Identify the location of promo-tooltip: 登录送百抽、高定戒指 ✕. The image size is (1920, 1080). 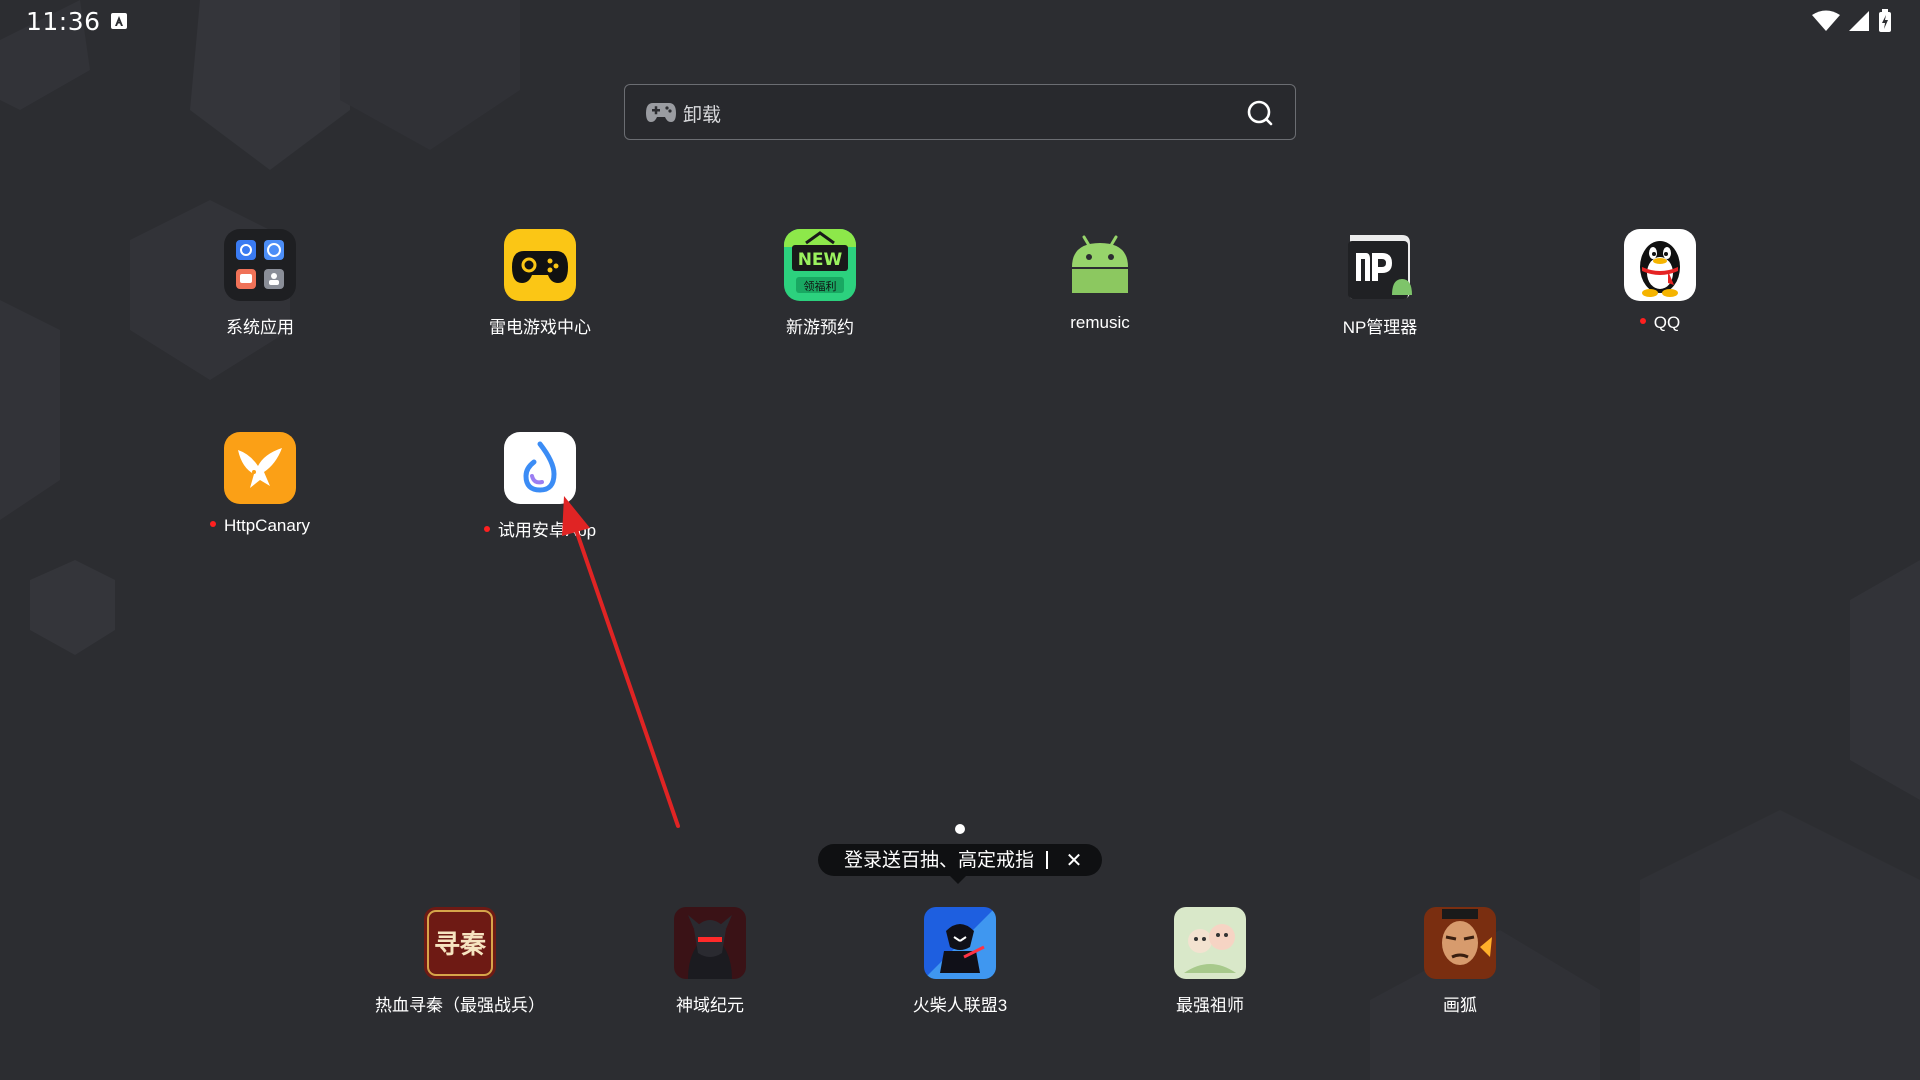
(960, 864).